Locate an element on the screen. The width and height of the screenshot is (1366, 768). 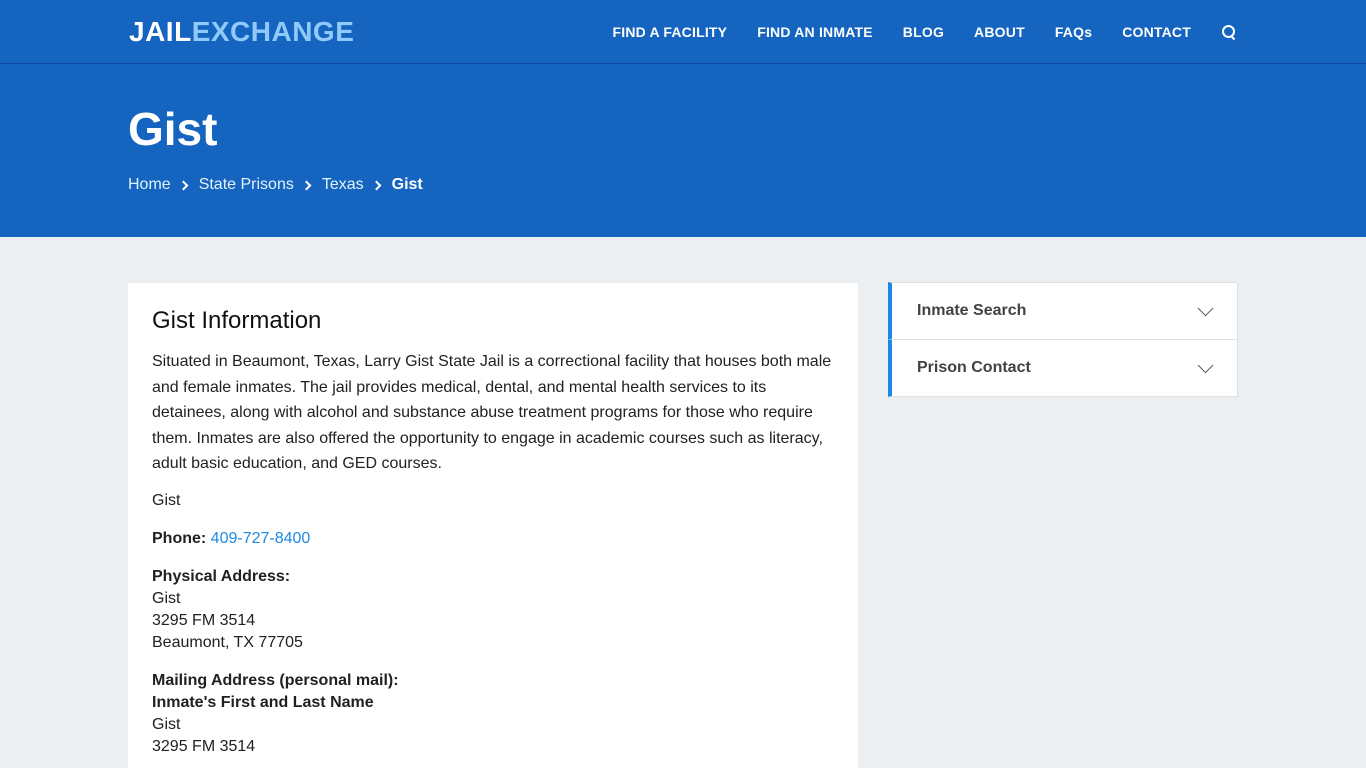
page-title: Gist is located at coordinates (173, 129).